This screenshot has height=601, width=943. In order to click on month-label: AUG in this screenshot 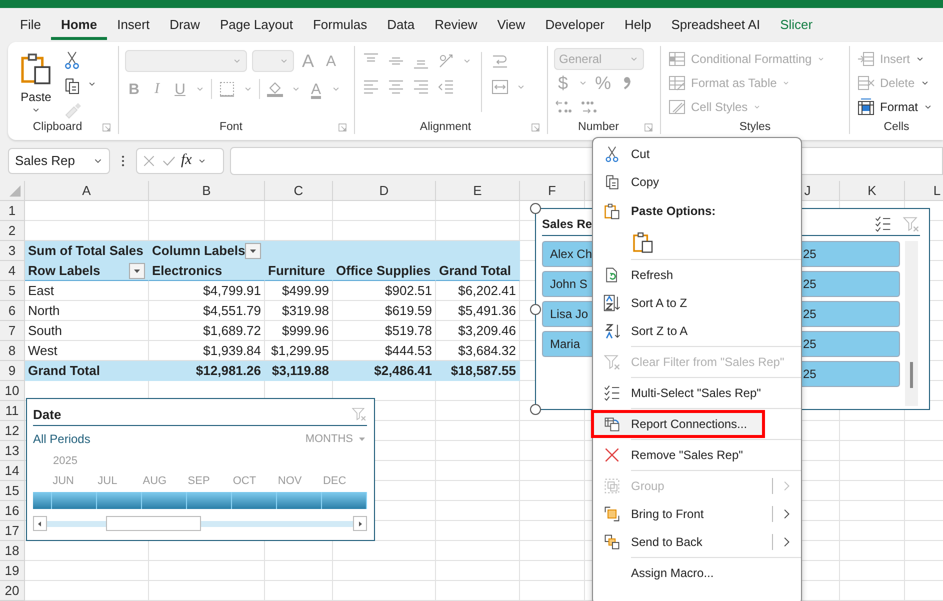, I will do `click(155, 481)`.